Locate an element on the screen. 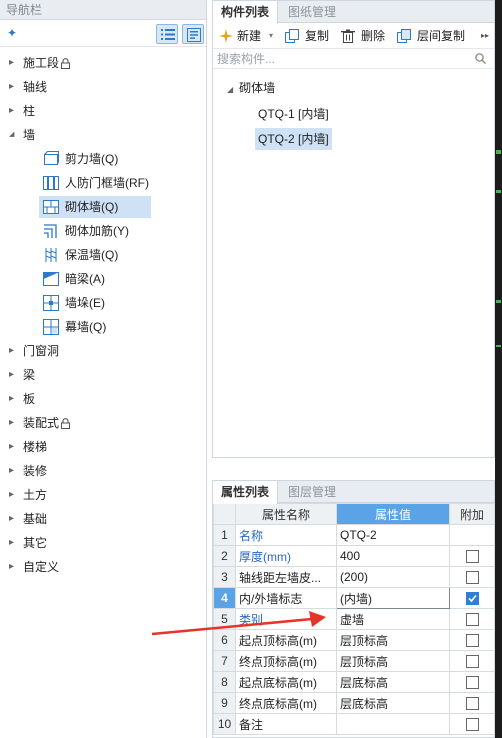 Image resolution: width=502 pixels, height=738 pixels. nav-item-5: ▸ 梁 is located at coordinates (103, 375).